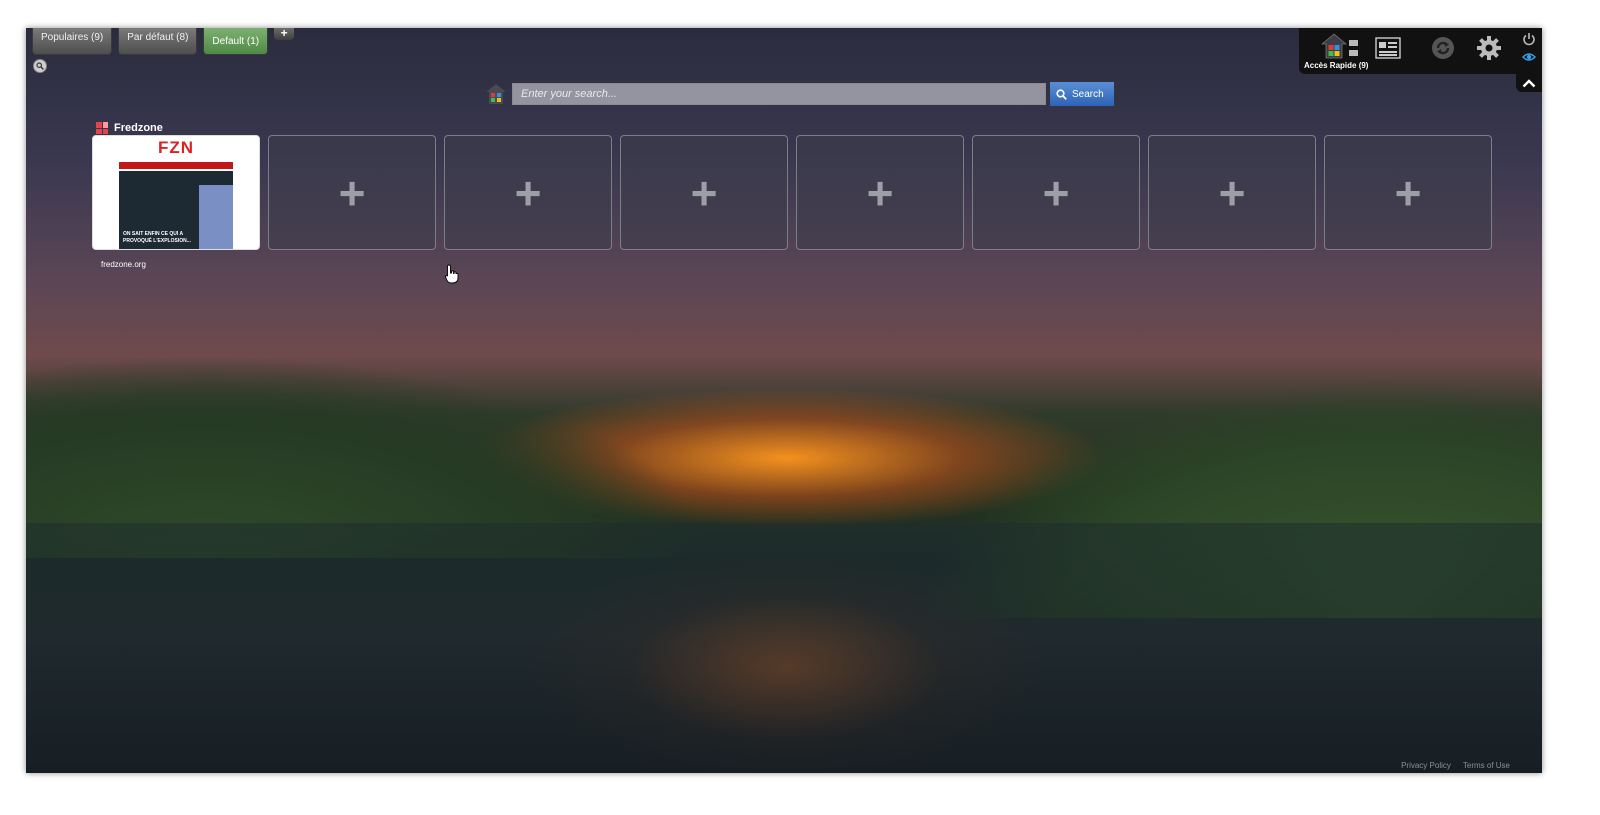  What do you see at coordinates (1489, 48) in the screenshot?
I see `gear-icon` at bounding box center [1489, 48].